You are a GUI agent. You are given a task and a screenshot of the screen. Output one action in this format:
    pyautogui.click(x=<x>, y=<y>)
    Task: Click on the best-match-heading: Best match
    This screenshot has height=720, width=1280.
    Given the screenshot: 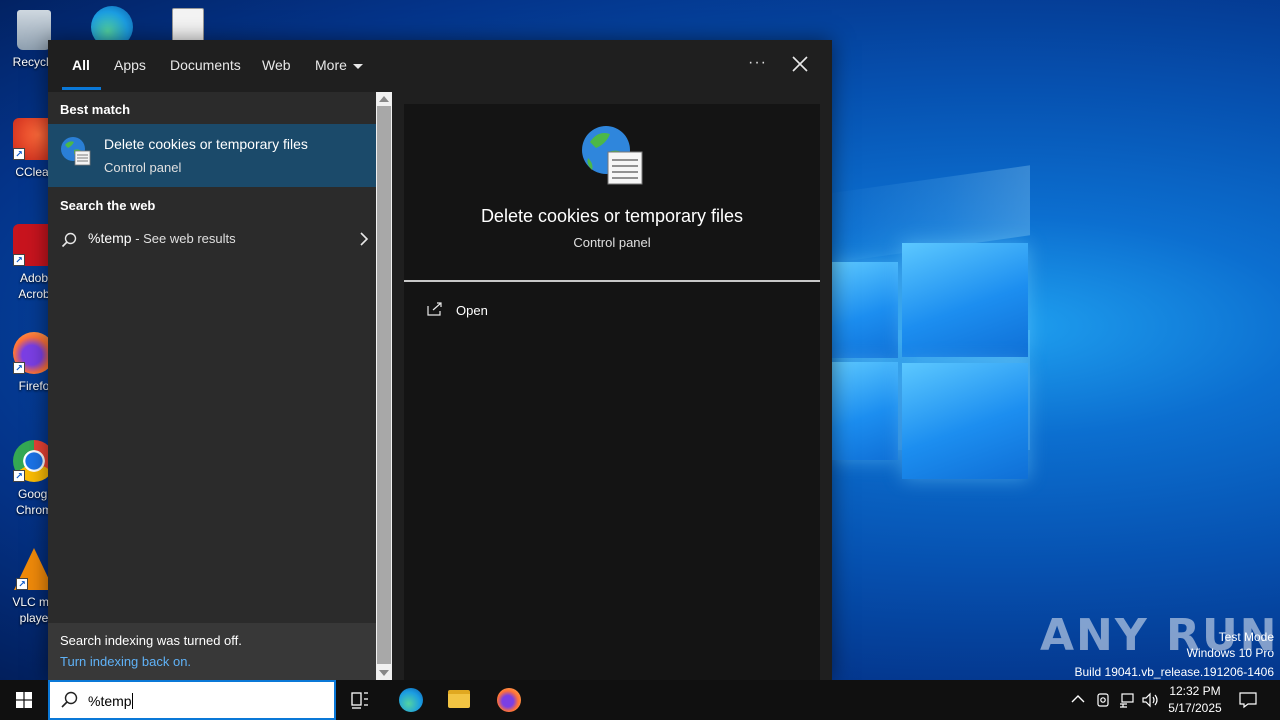 What is the action you would take?
    pyautogui.click(x=95, y=109)
    